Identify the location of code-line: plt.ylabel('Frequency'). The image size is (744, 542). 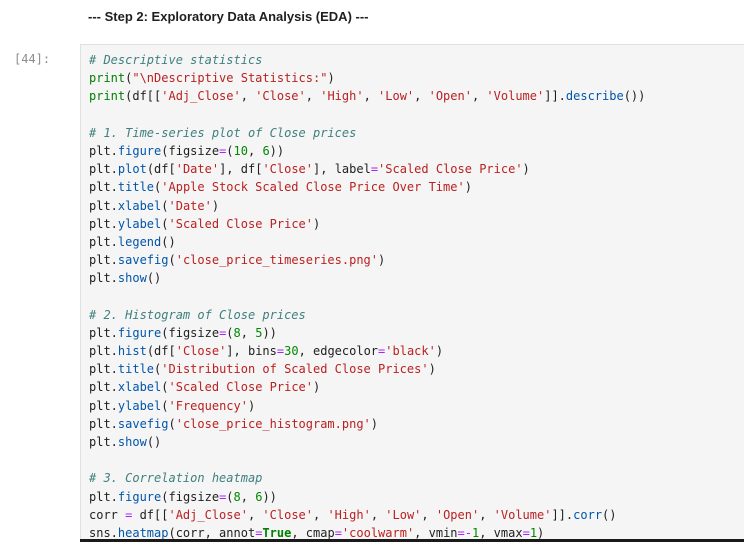
(367, 406).